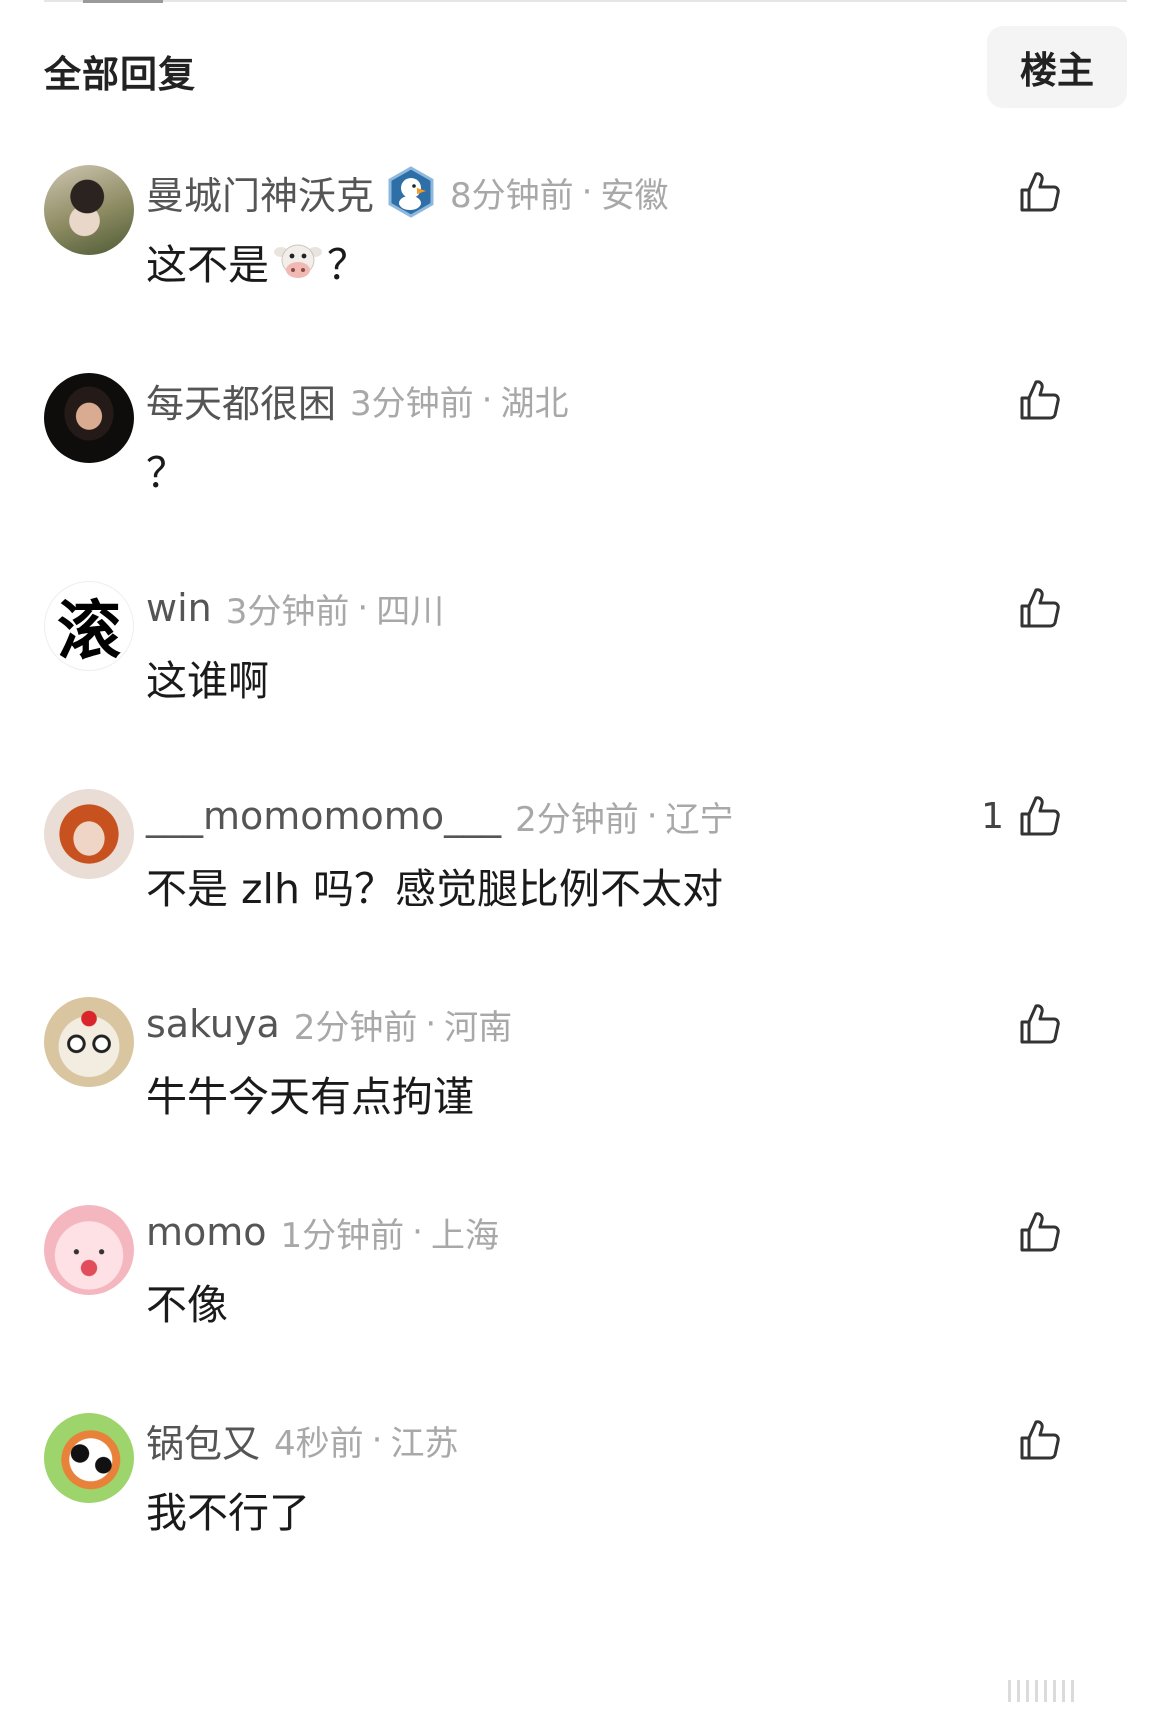 This screenshot has width=1170, height=1720. I want to click on comment-meta: 曼城门神沃克 8分钟前 · 安徽, so click(407, 192).